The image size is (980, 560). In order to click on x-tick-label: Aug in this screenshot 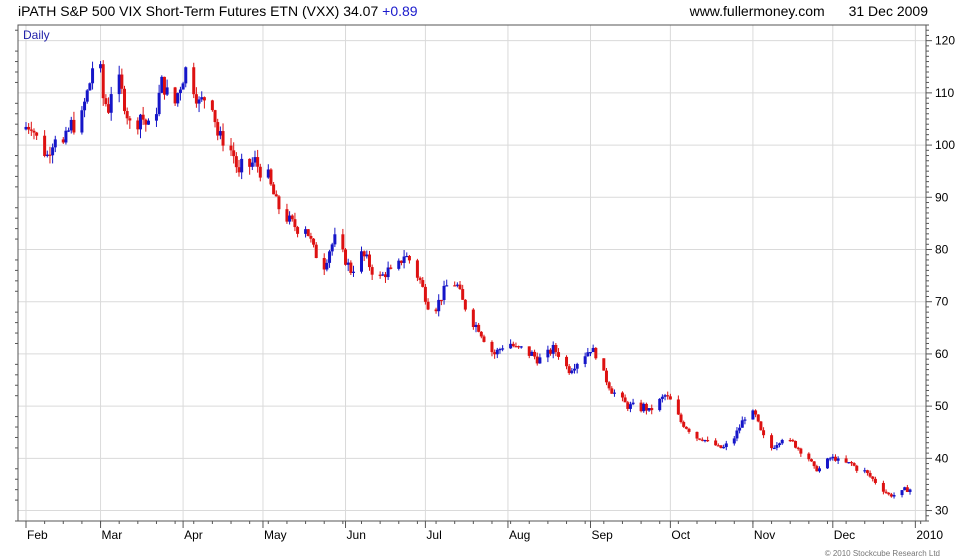, I will do `click(519, 535)`.